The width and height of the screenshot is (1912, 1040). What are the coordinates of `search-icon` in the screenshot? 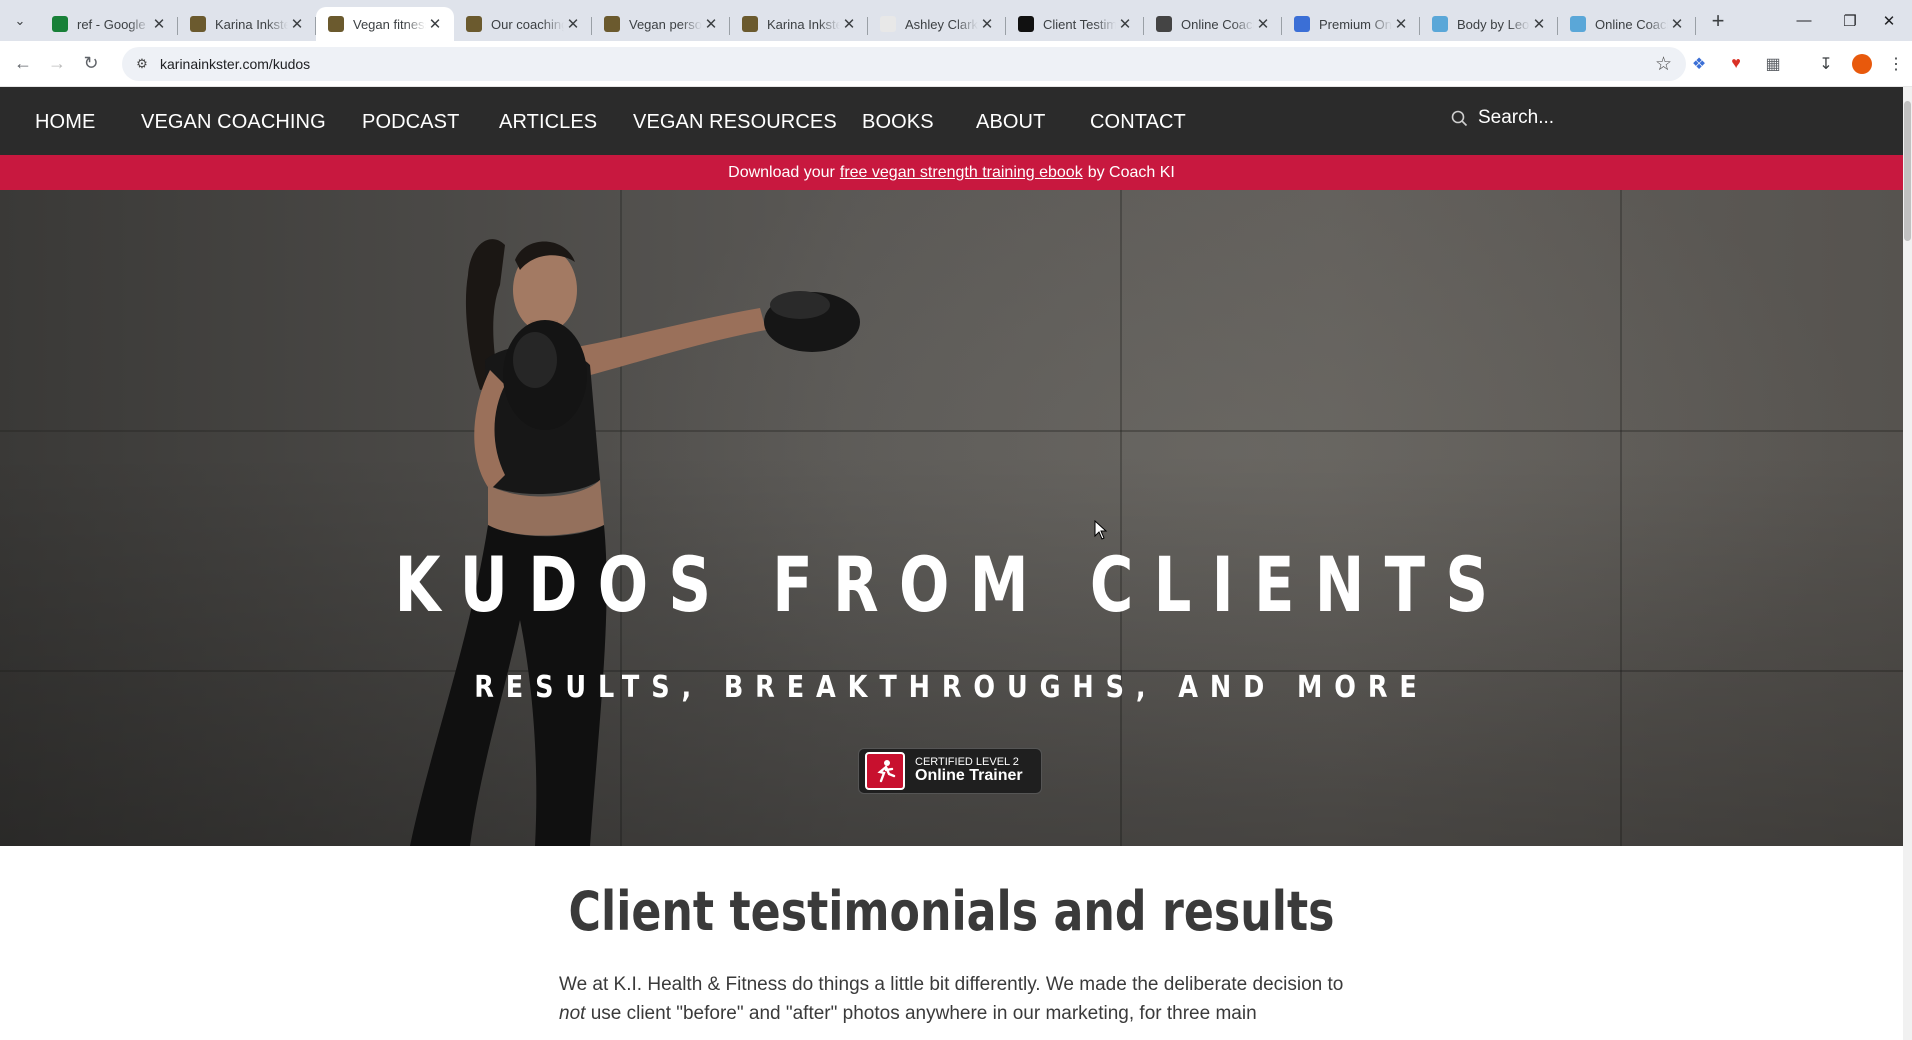 It's located at (1459, 118).